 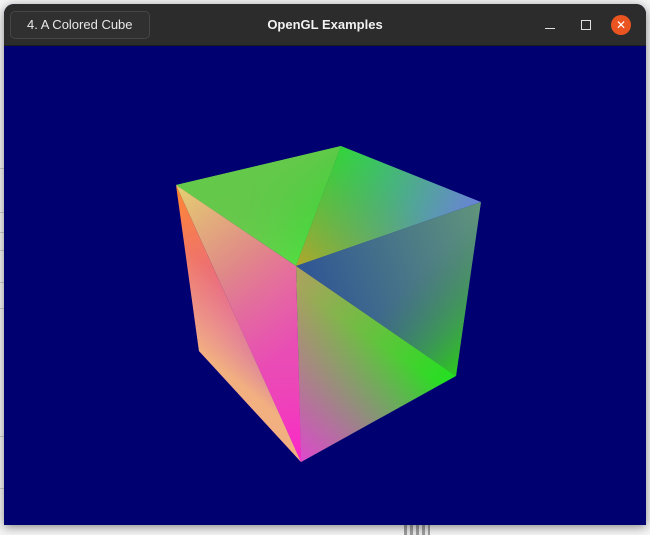 What do you see at coordinates (550, 28) in the screenshot?
I see `minimize-icon` at bounding box center [550, 28].